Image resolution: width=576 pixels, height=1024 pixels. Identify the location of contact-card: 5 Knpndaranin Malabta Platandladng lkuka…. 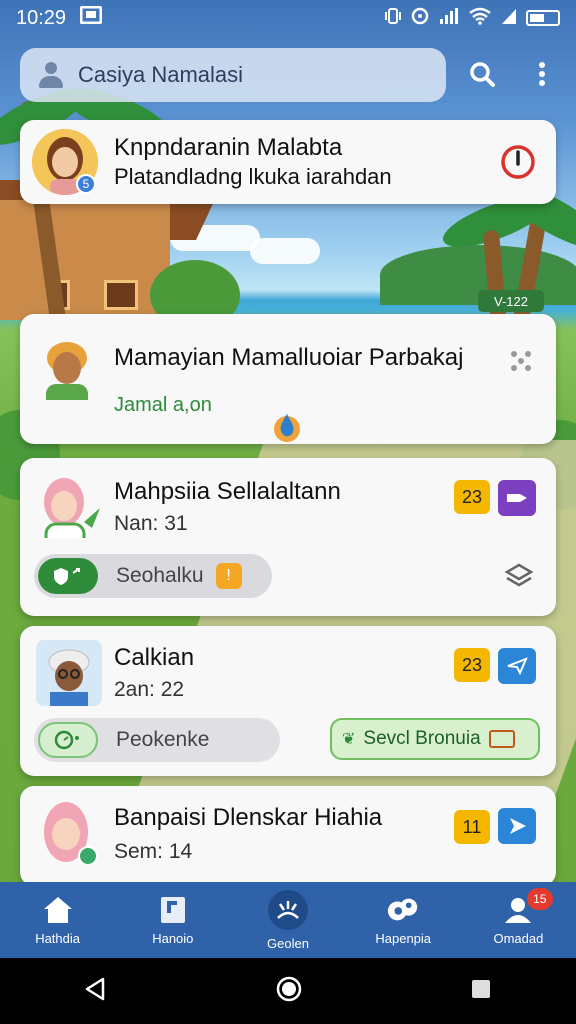
(288, 162).